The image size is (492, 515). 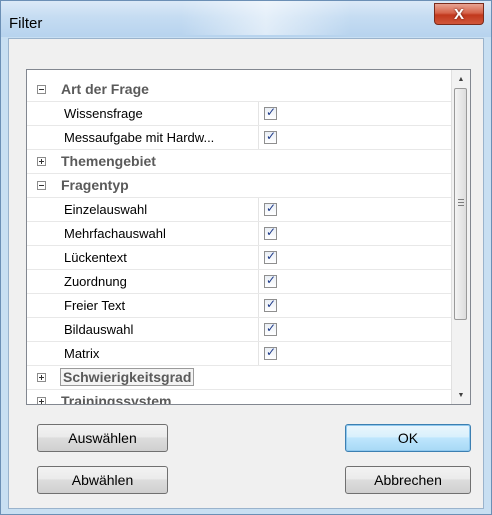 I want to click on tree-item-row: Bildauswahl, so click(x=239, y=330).